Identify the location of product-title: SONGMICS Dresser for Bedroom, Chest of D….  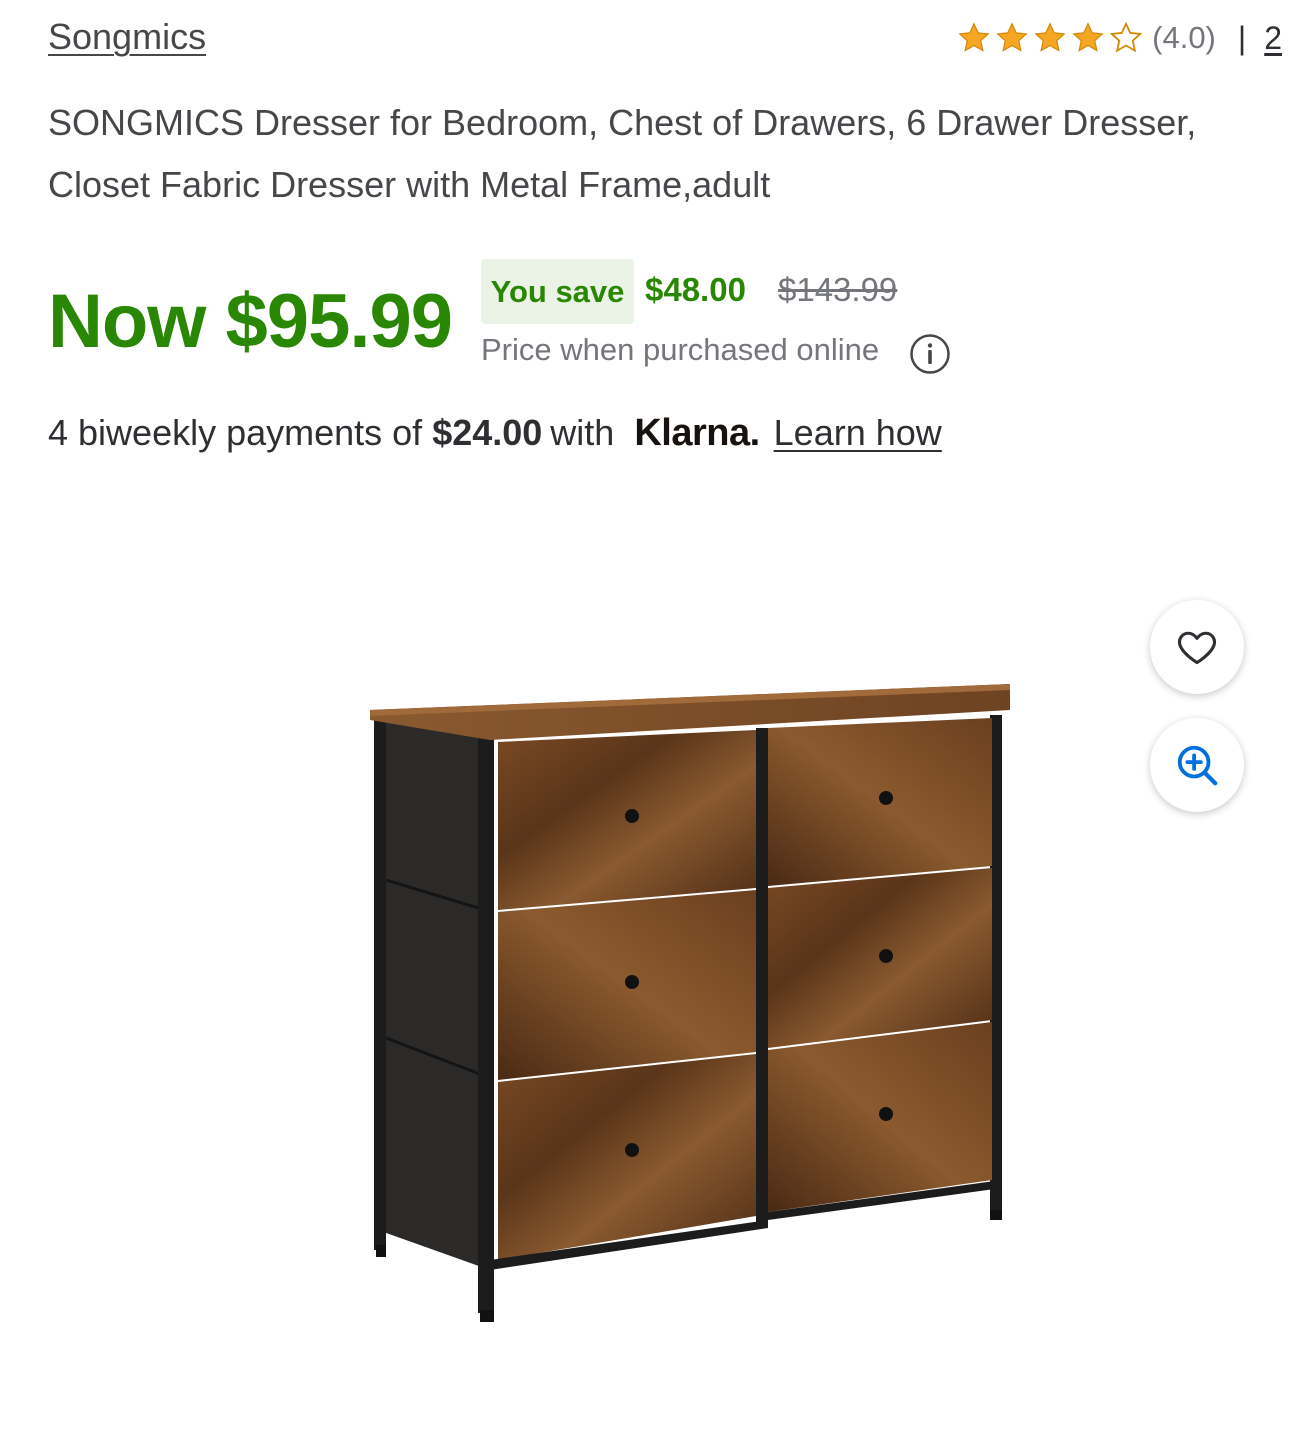
(622, 153).